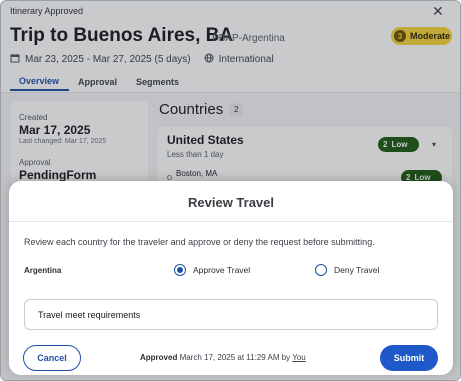 The width and height of the screenshot is (461, 381). I want to click on modal-divider, so click(231, 221).